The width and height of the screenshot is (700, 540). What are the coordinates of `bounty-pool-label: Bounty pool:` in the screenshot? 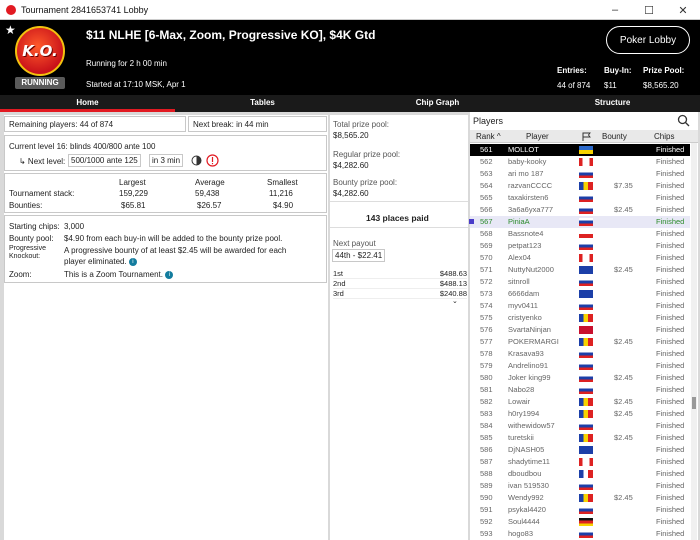 It's located at (31, 238).